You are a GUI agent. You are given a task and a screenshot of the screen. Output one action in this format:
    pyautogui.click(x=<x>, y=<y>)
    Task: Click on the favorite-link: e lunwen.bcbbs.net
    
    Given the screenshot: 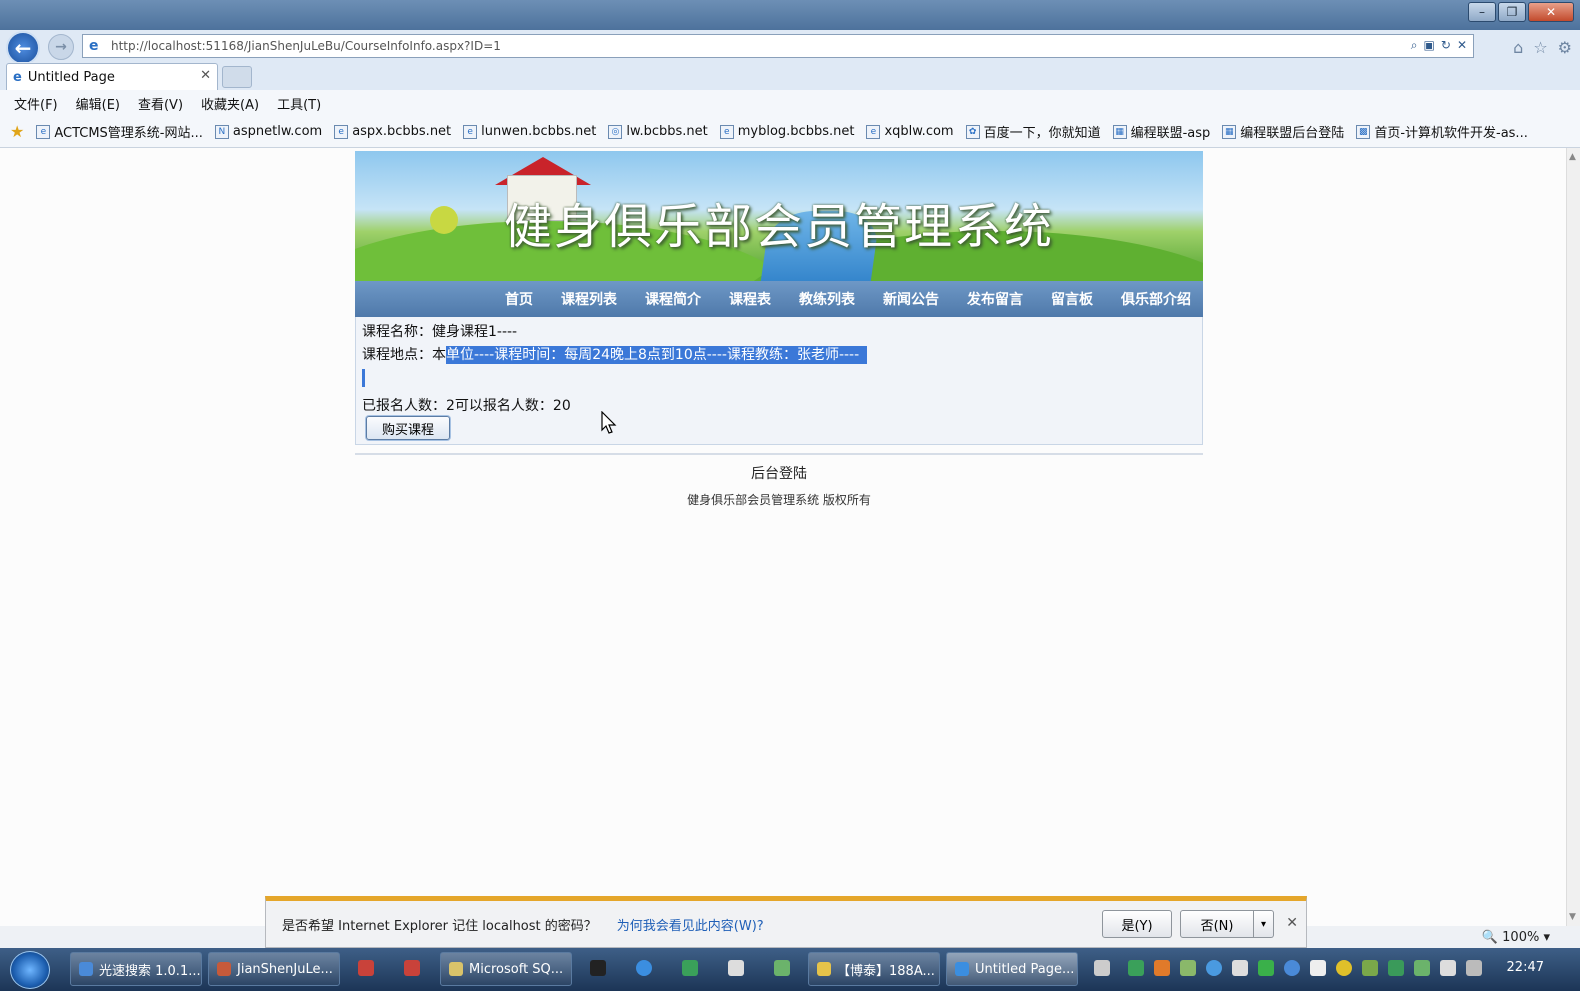 What is the action you would take?
    pyautogui.click(x=529, y=131)
    